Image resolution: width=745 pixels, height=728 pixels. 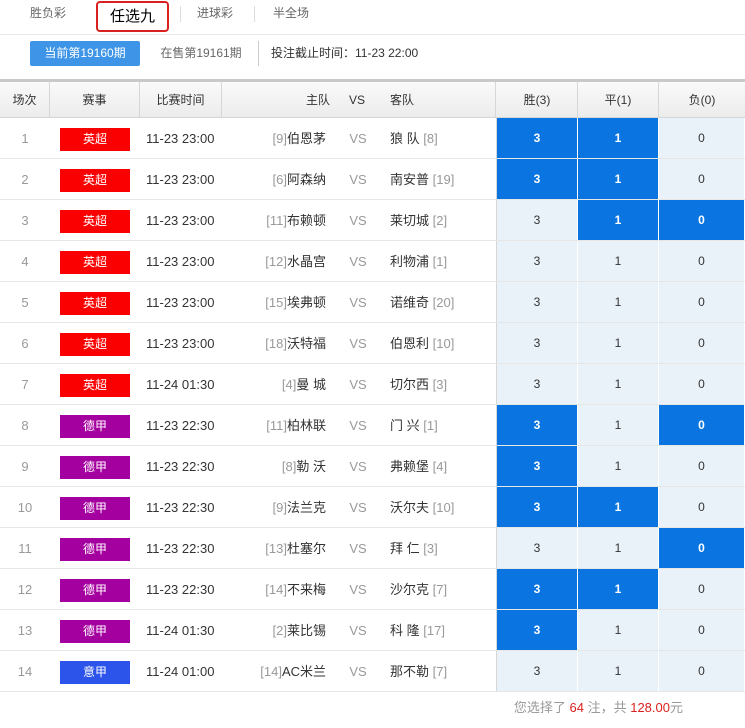 I want to click on away-team: 沃尔夫 [10], so click(x=443, y=507).